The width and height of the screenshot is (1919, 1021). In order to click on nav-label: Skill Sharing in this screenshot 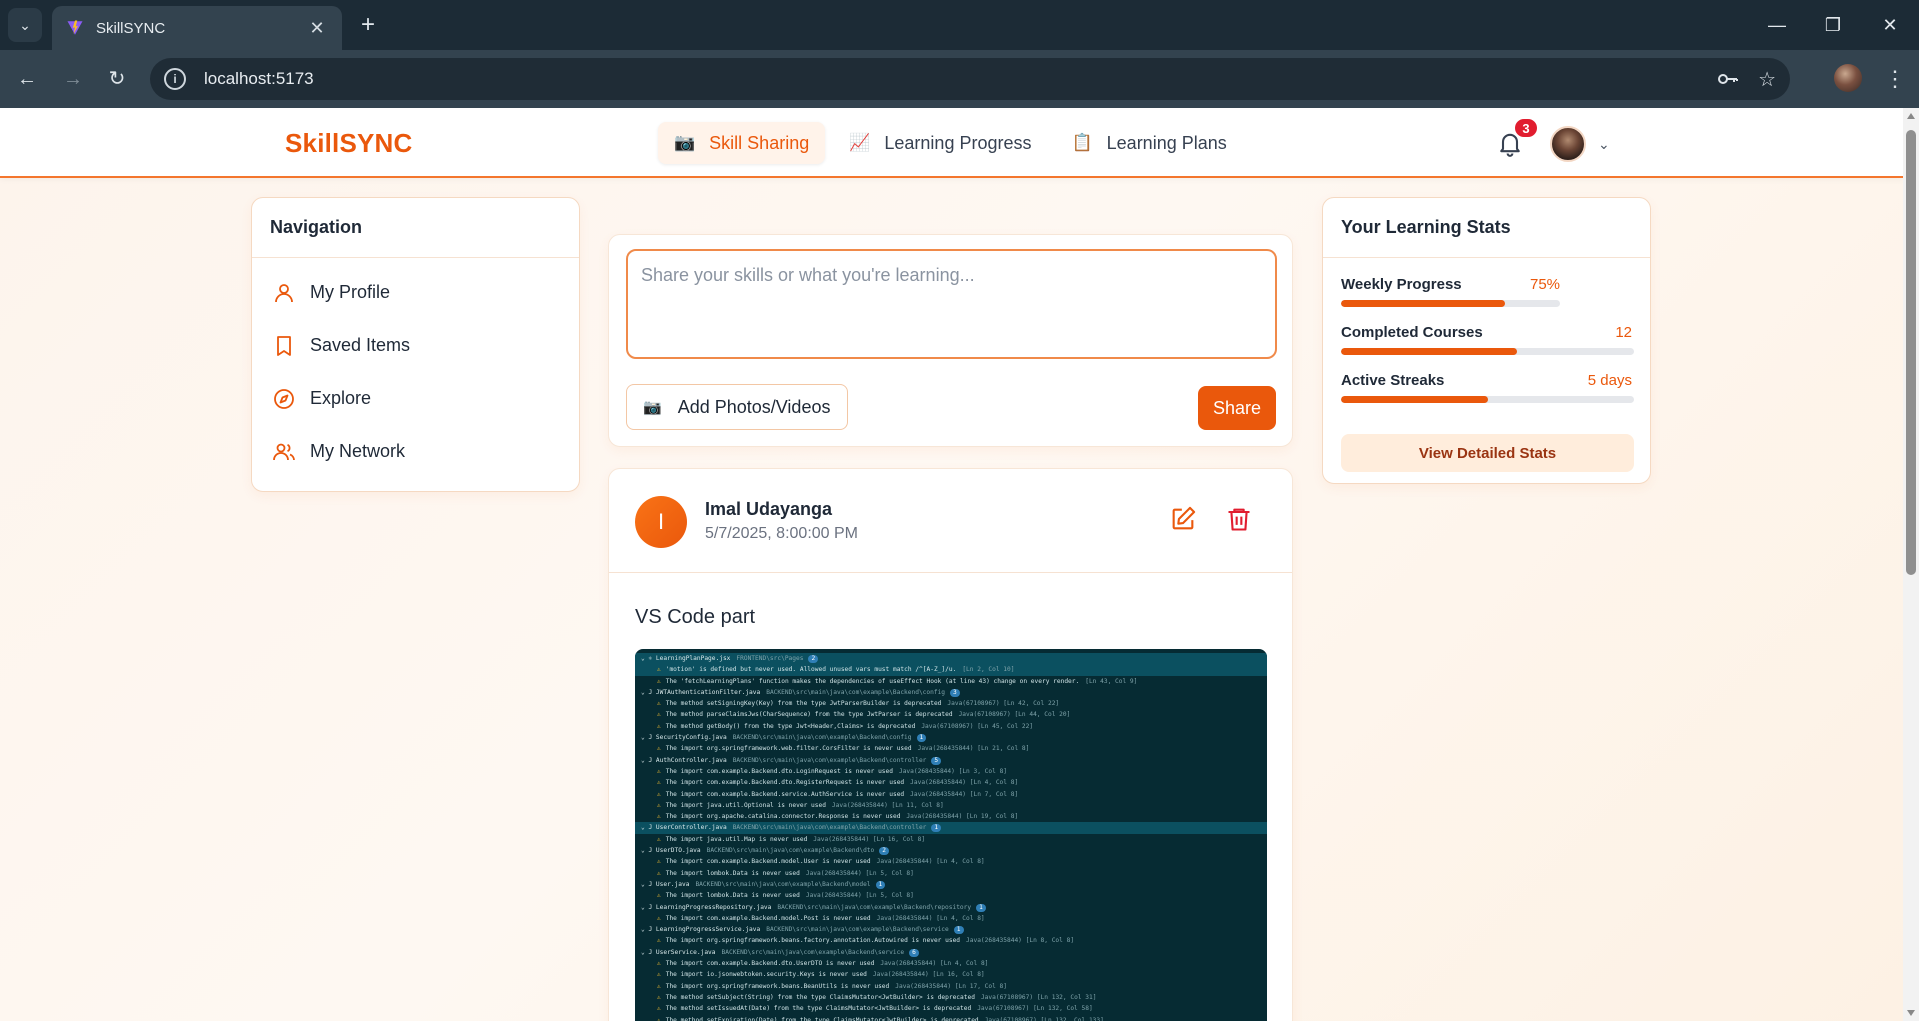, I will do `click(759, 142)`.